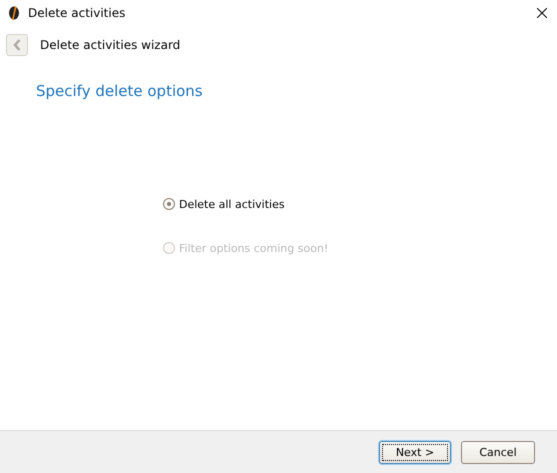 This screenshot has width=557, height=473. What do you see at coordinates (542, 13) in the screenshot?
I see `close-icon` at bounding box center [542, 13].